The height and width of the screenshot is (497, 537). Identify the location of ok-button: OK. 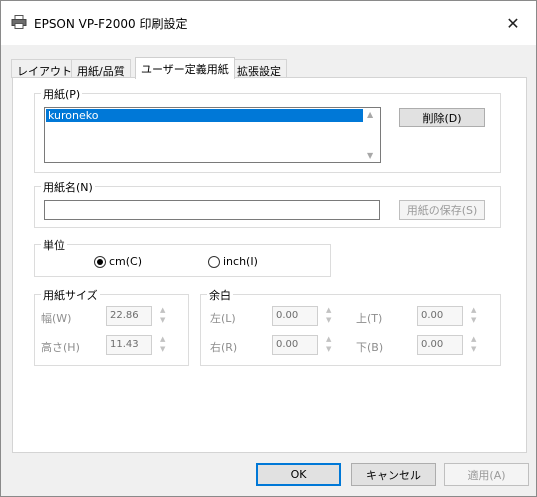
(298, 474).